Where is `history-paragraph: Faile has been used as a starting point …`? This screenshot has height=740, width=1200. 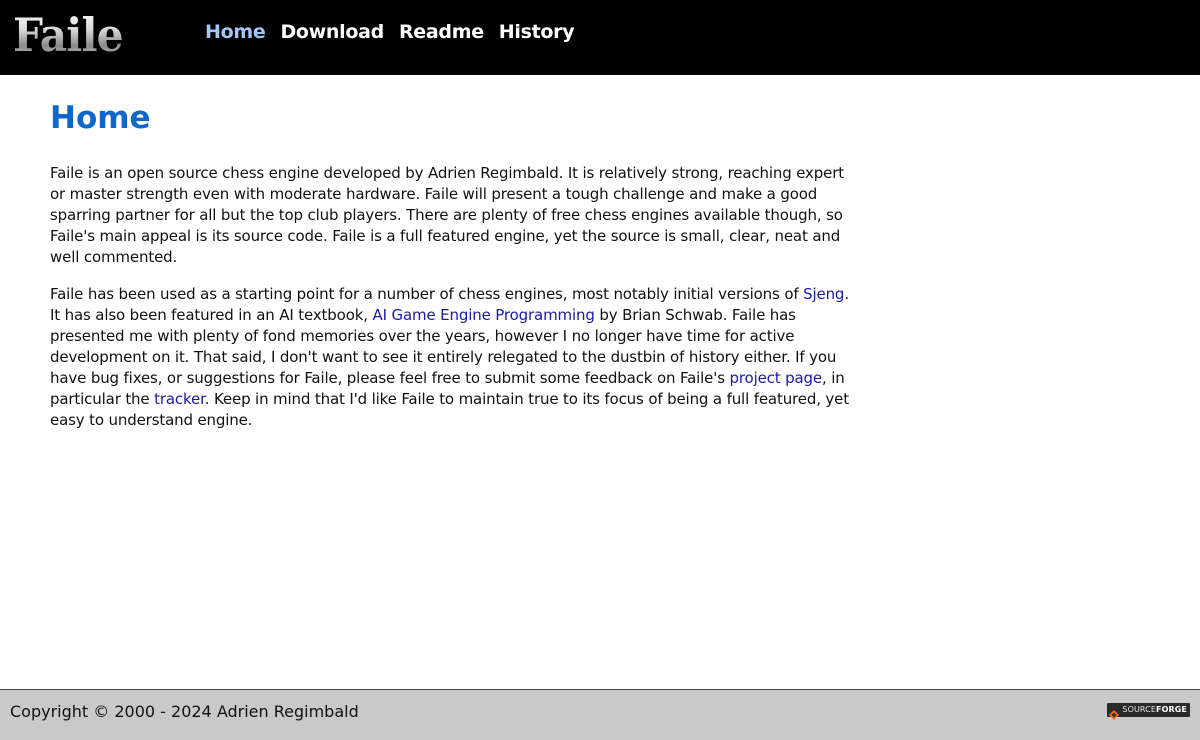 history-paragraph: Faile has been used as a starting point … is located at coordinates (450, 357).